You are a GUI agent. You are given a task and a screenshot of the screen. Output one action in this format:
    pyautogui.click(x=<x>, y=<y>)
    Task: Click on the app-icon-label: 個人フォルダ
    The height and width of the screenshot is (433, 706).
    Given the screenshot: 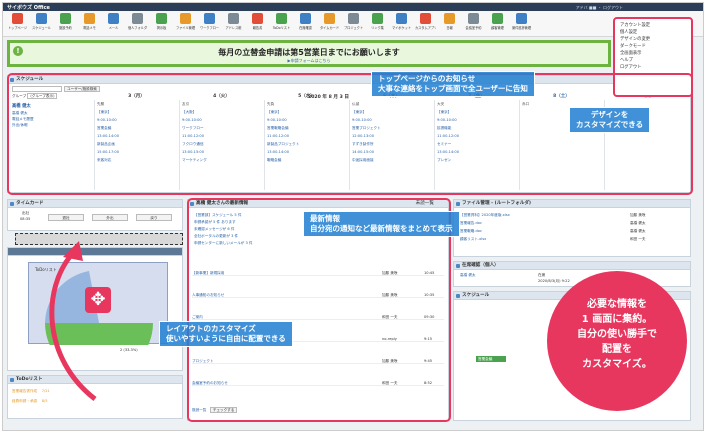 What is the action you would take?
    pyautogui.click(x=137, y=28)
    